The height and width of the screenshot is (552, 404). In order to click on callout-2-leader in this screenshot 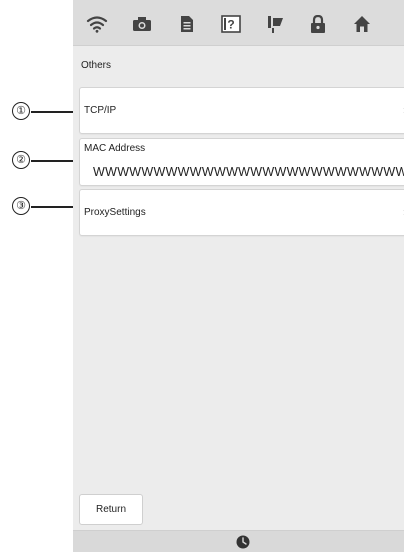, I will do `click(53, 161)`.